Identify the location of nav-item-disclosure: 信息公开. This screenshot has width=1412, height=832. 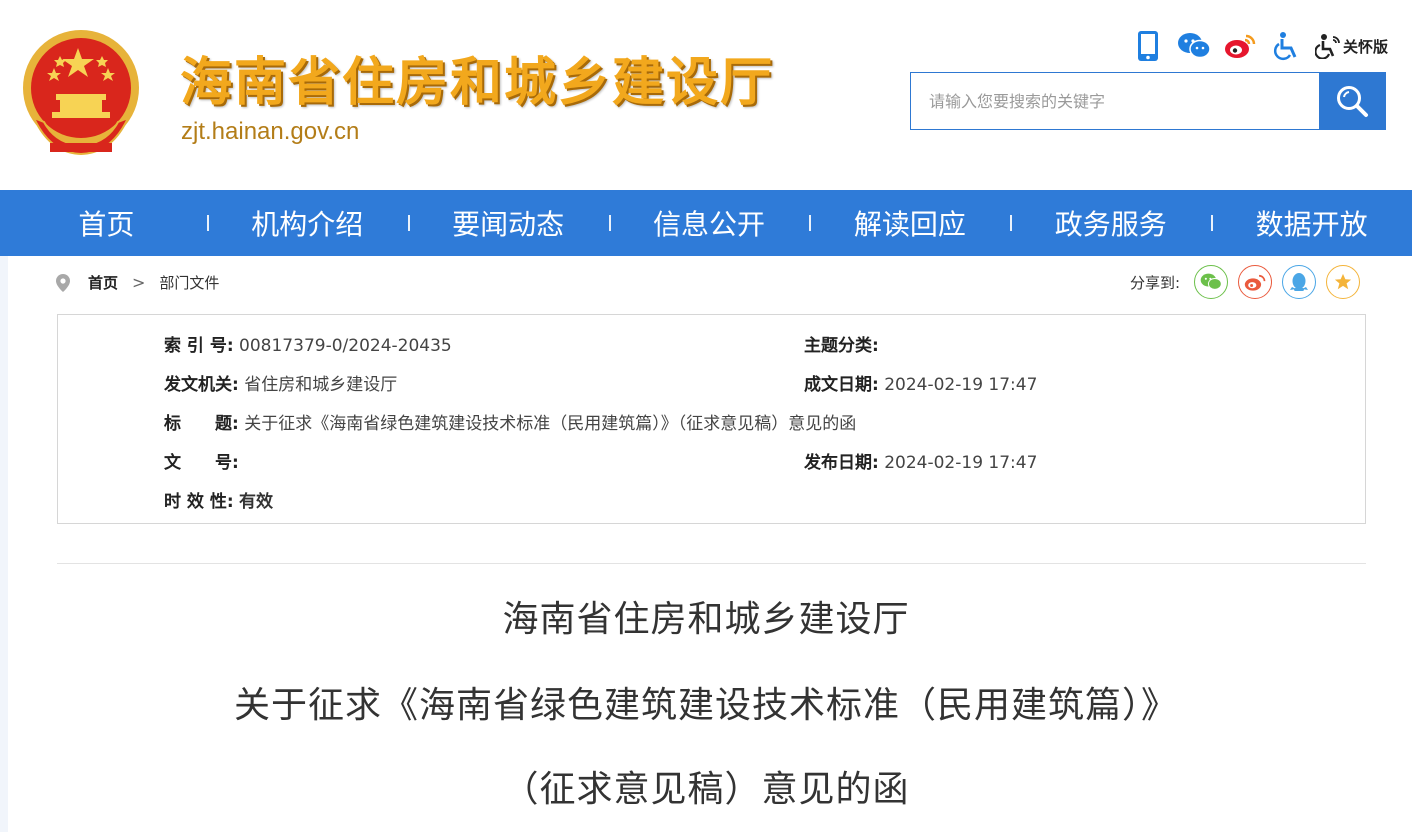
(710, 223).